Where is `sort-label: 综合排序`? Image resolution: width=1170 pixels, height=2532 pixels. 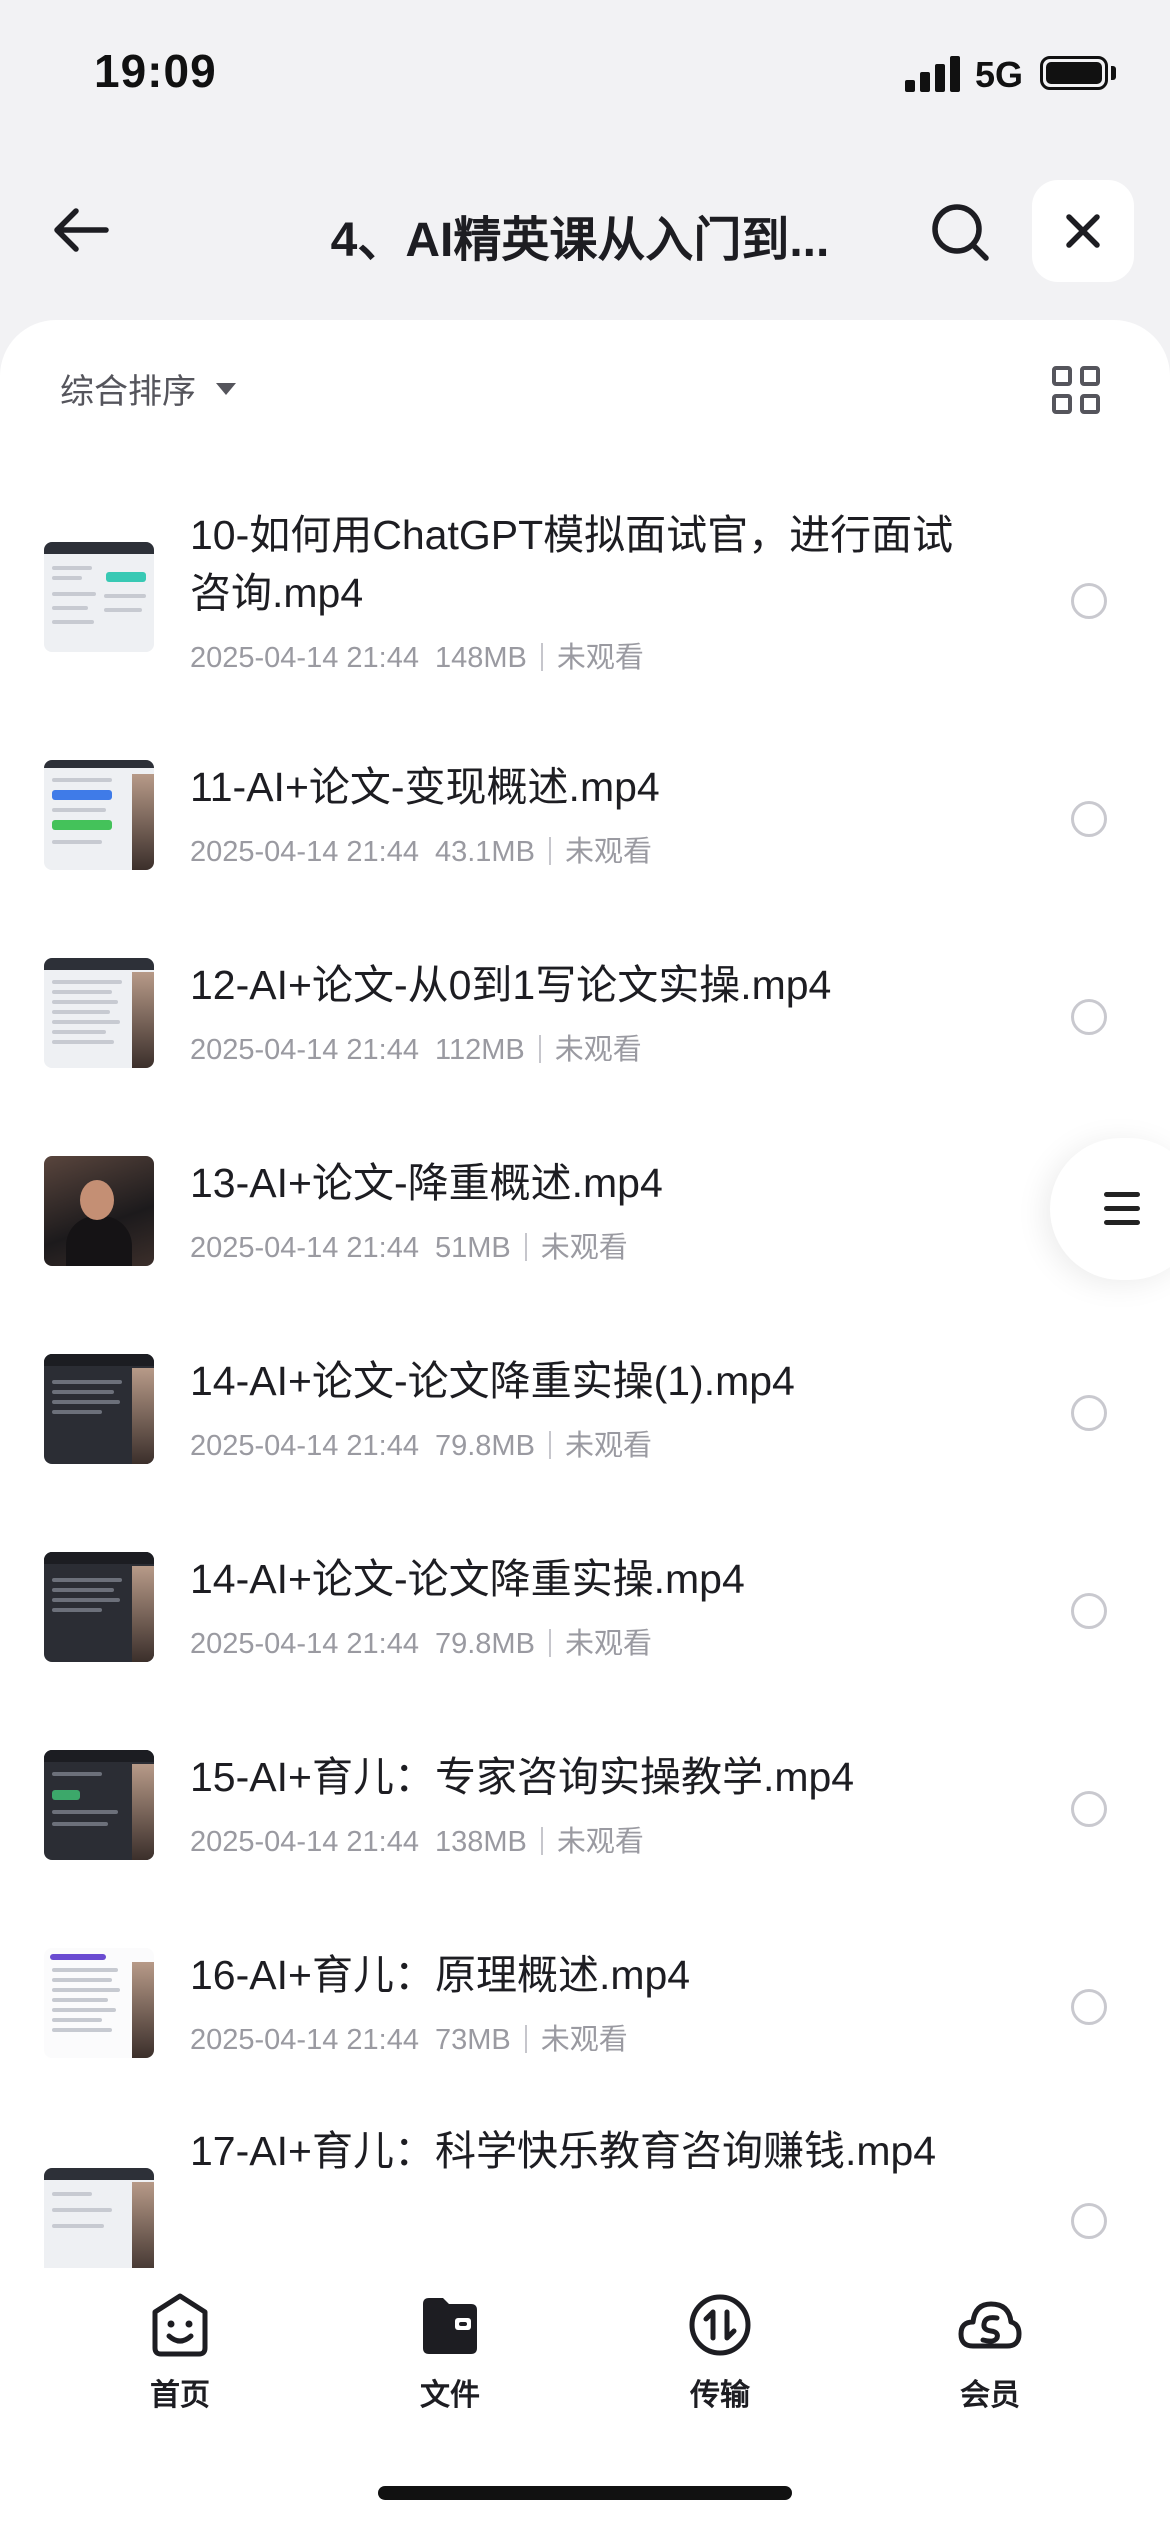
sort-label: 综合排序 is located at coordinates (128, 392).